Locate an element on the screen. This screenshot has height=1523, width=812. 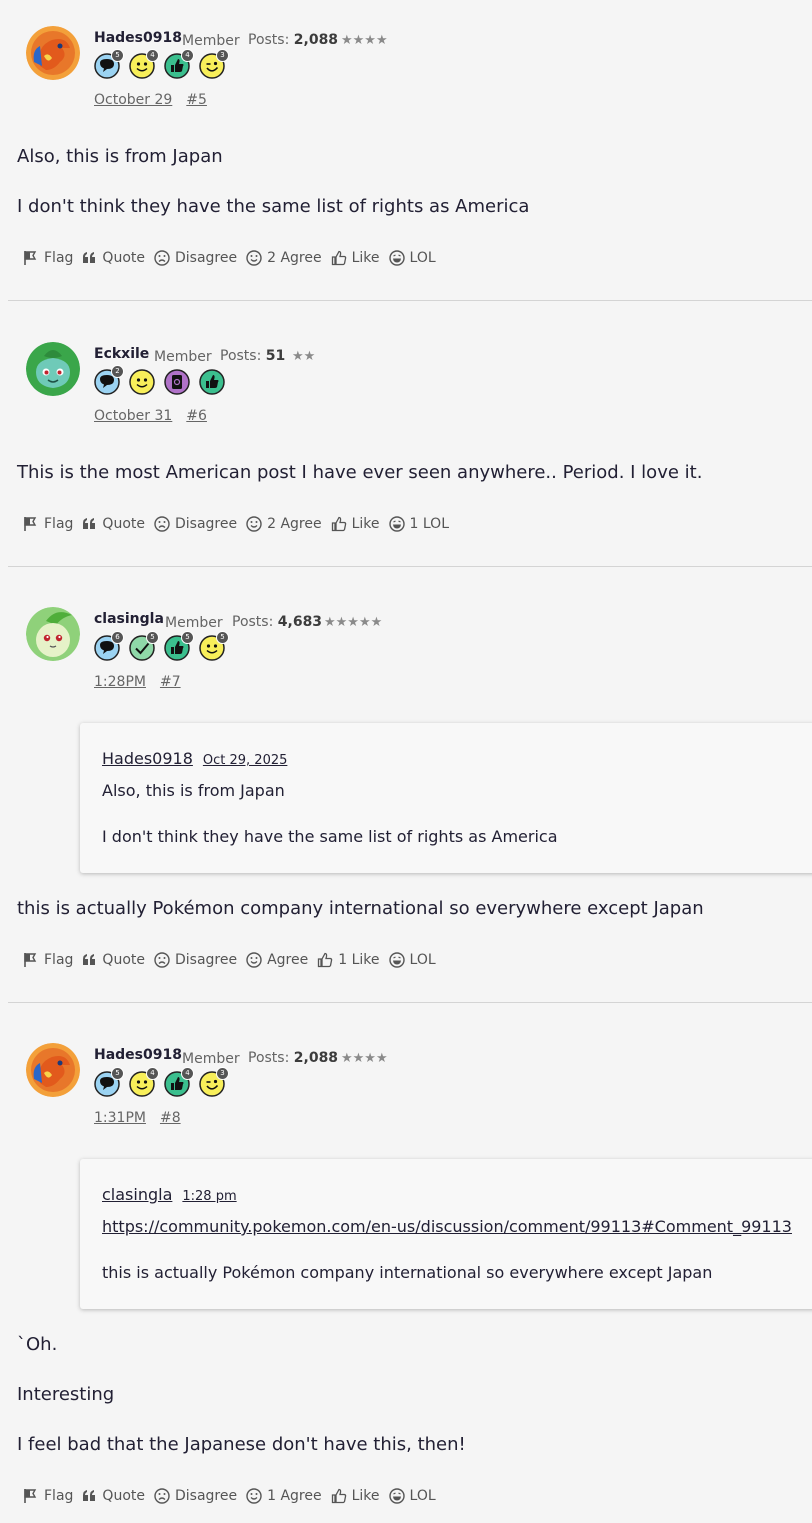
post-number-link: #6 is located at coordinates (196, 416).